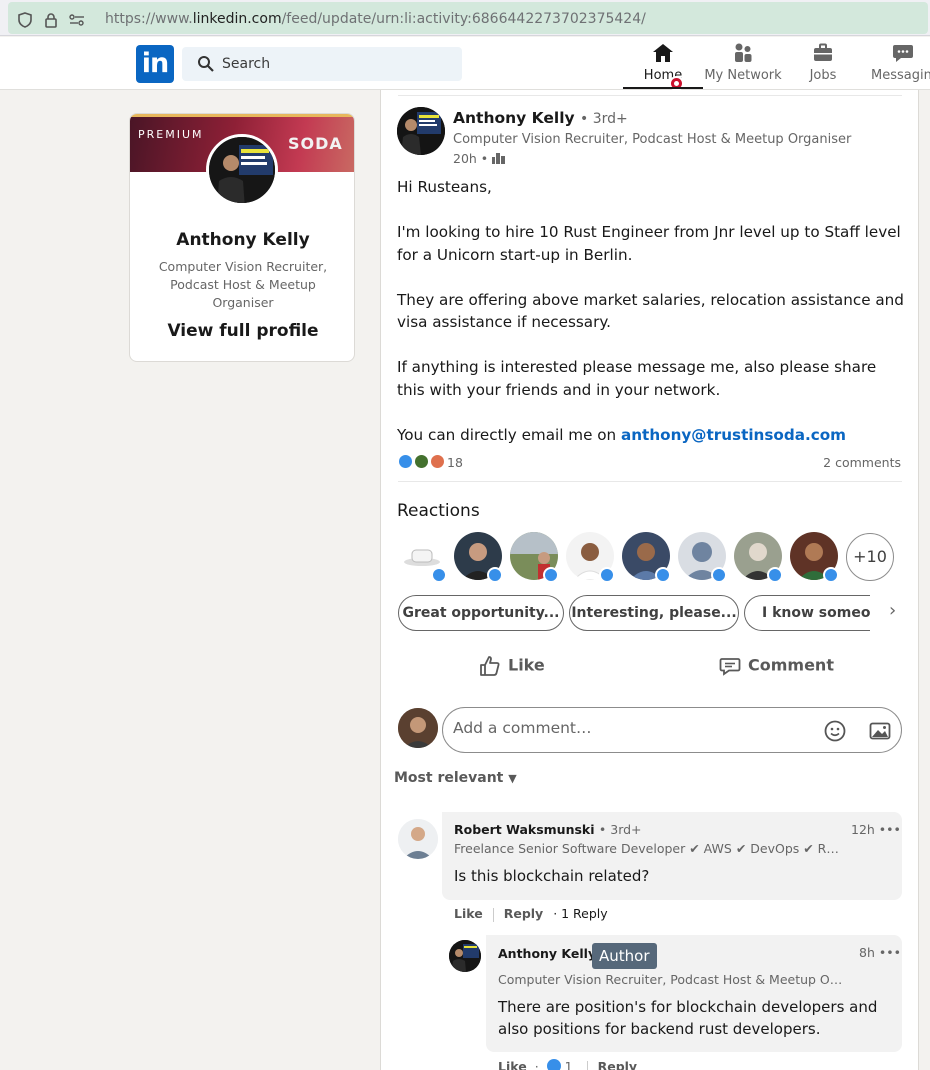 Image resolution: width=930 pixels, height=1070 pixels. I want to click on search-input: Search, so click(322, 64).